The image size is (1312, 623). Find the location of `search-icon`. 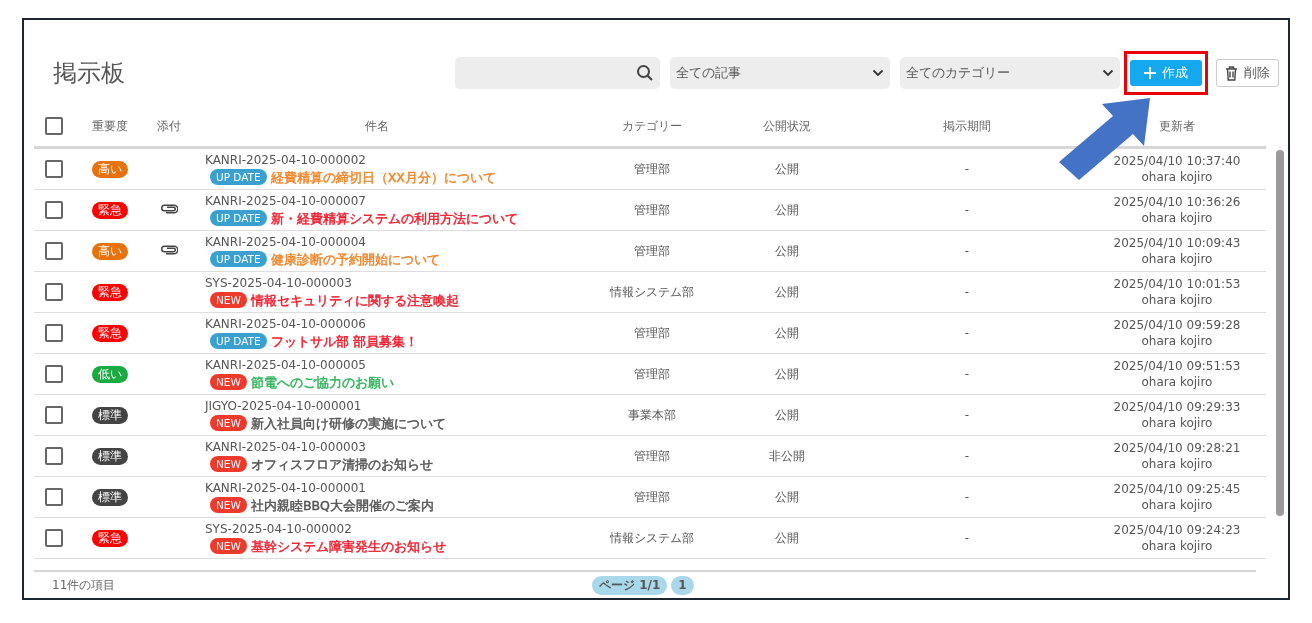

search-icon is located at coordinates (645, 73).